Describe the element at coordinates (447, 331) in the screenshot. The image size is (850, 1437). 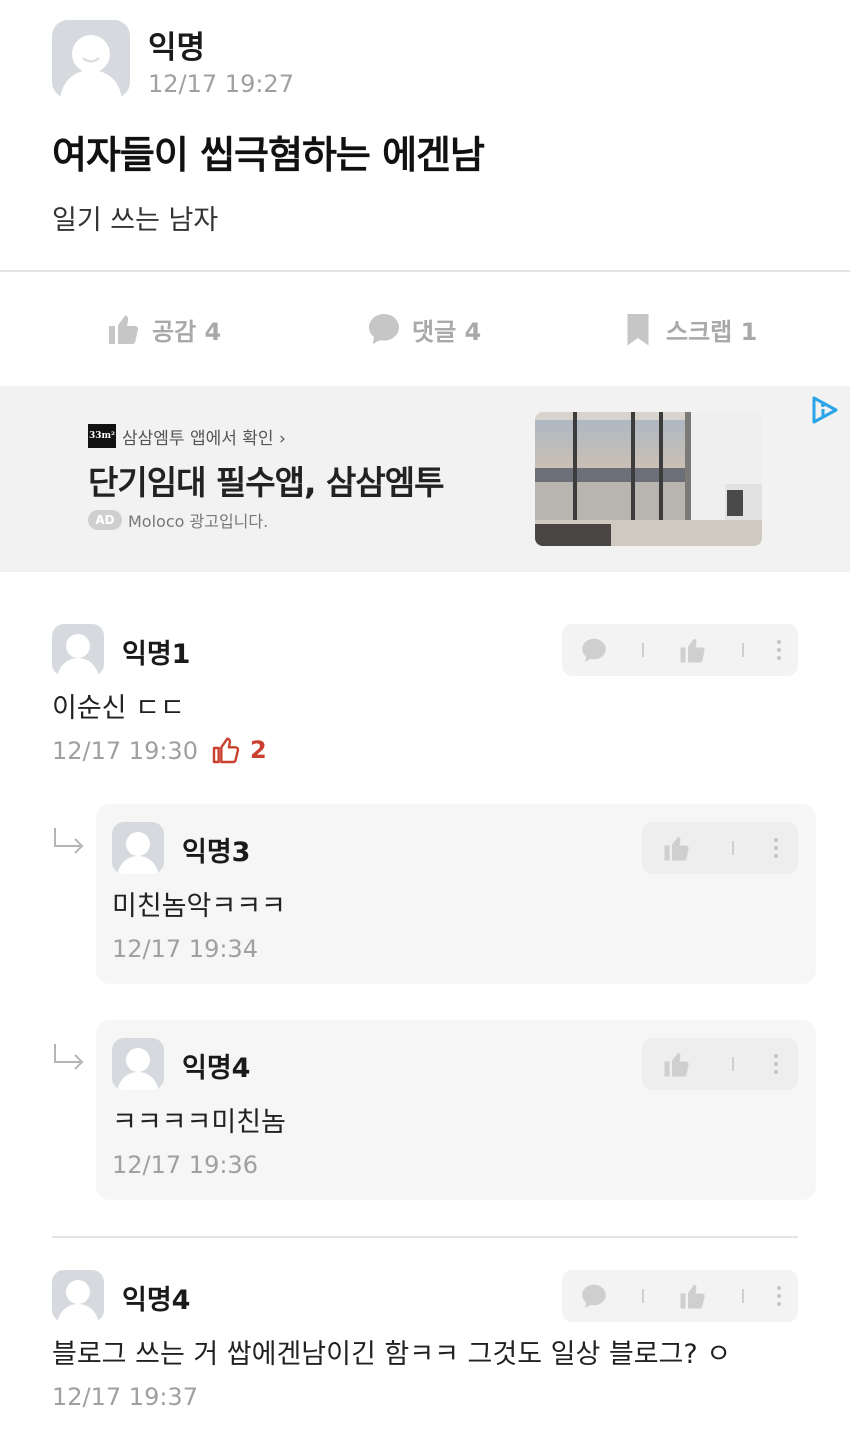
I see `comment-label: 댓글 4` at that location.